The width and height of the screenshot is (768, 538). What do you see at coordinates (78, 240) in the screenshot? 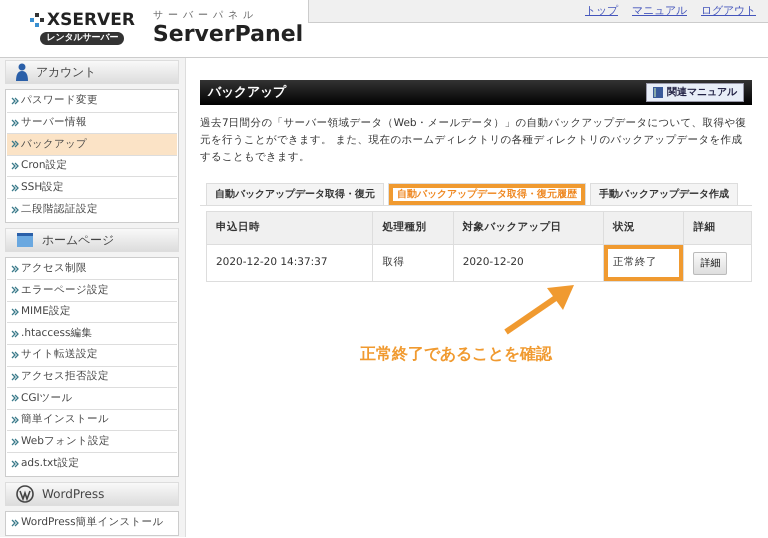
I see `section-title: ホームページ` at bounding box center [78, 240].